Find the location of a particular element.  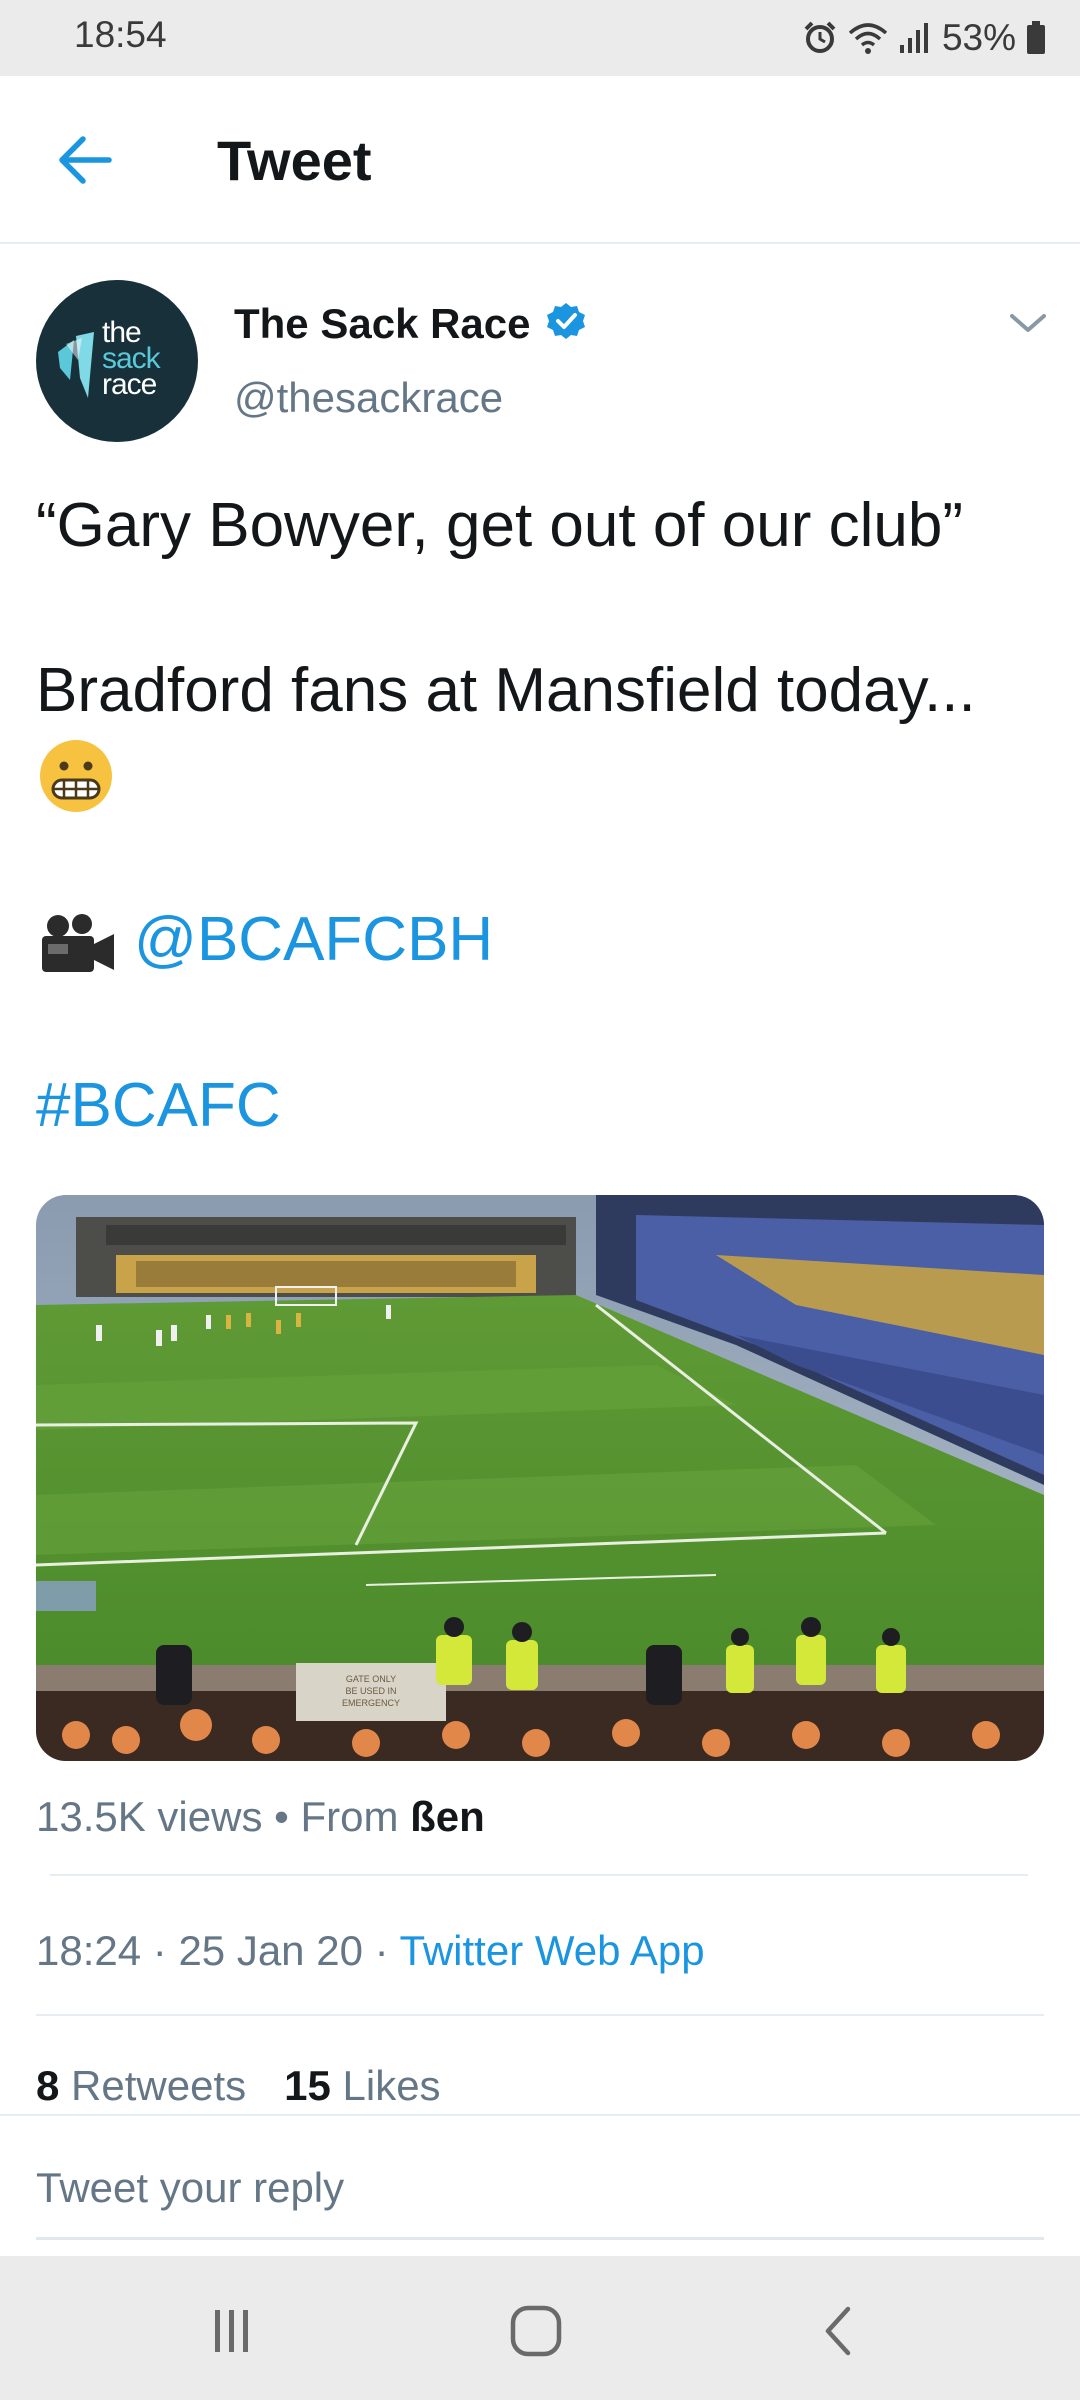

tweet-date: 25 Jan 20 is located at coordinates (270, 1950).